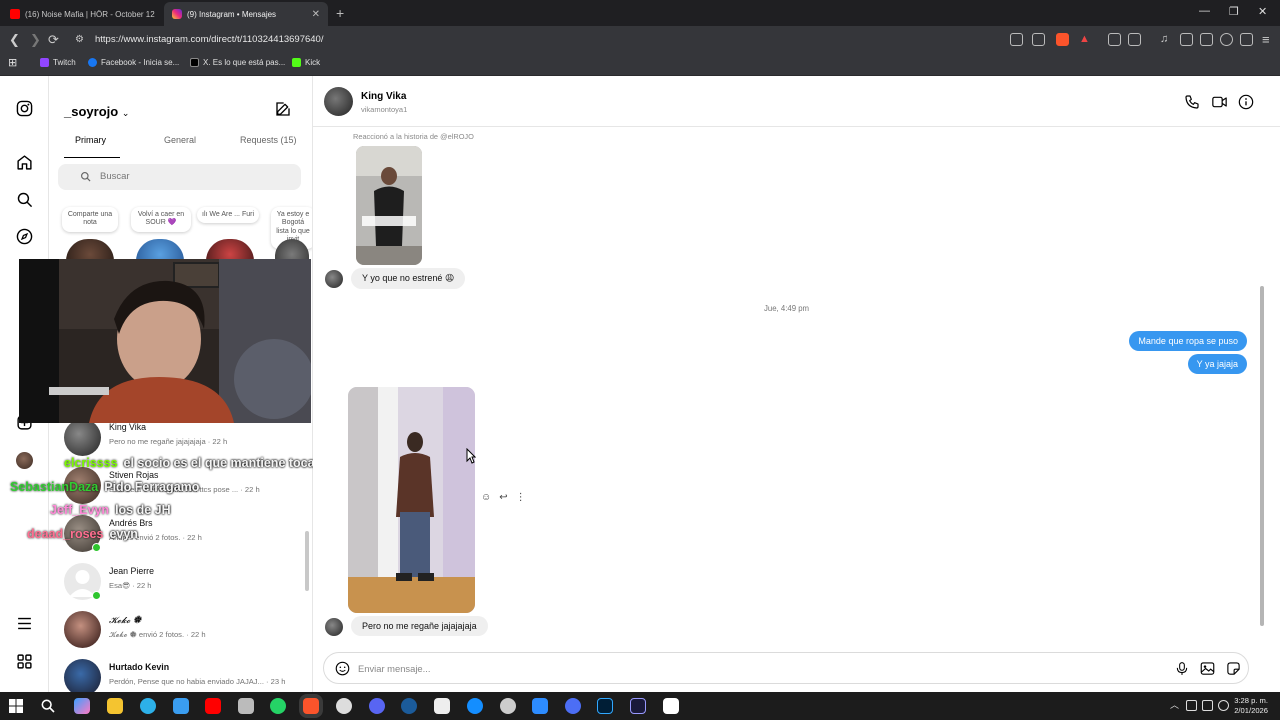 The width and height of the screenshot is (1280, 720). What do you see at coordinates (1219, 102) in the screenshot?
I see `video-call-icon` at bounding box center [1219, 102].